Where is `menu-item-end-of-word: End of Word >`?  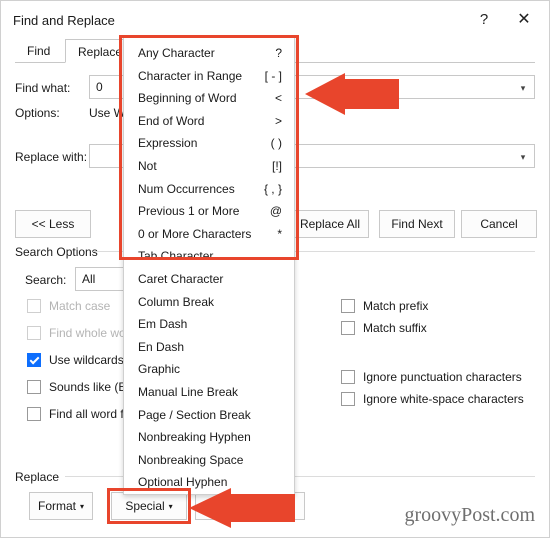
menu-item-end-of-word: End of Word > is located at coordinates (209, 121).